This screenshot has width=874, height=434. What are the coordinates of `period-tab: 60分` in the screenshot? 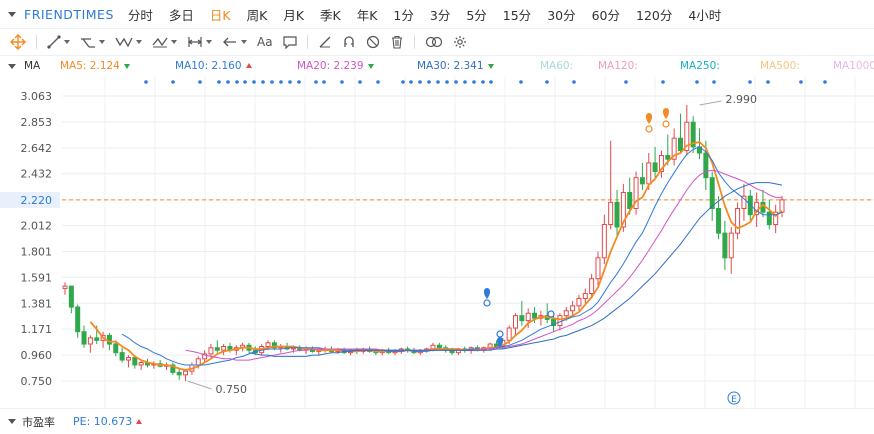 It's located at (606, 14).